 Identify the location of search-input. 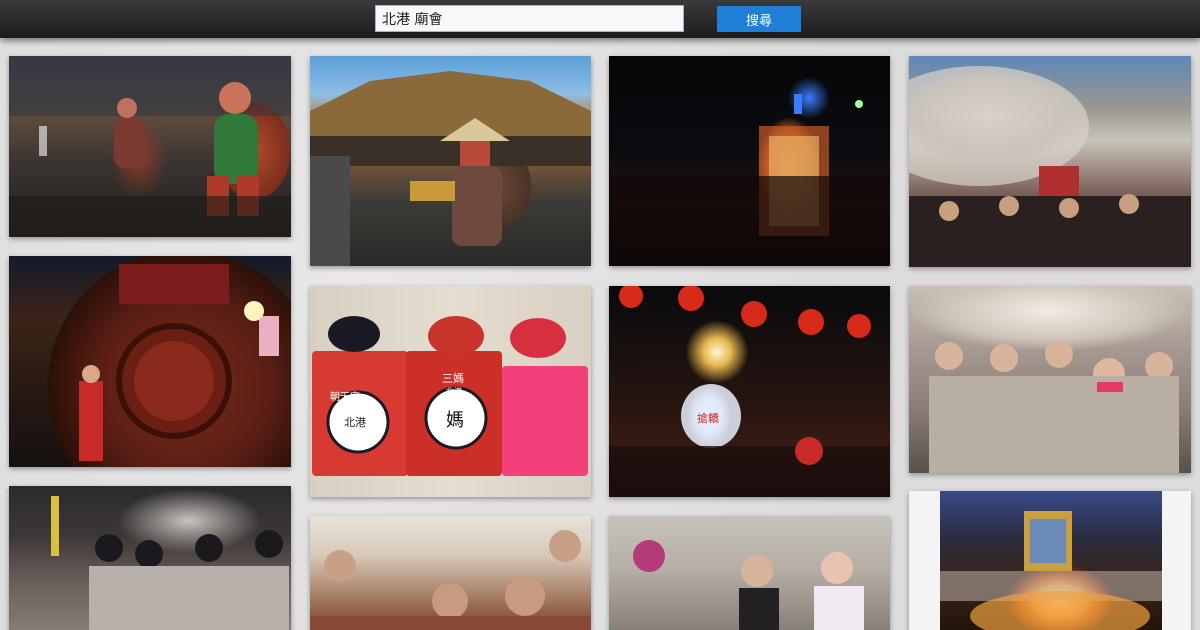
(529, 18).